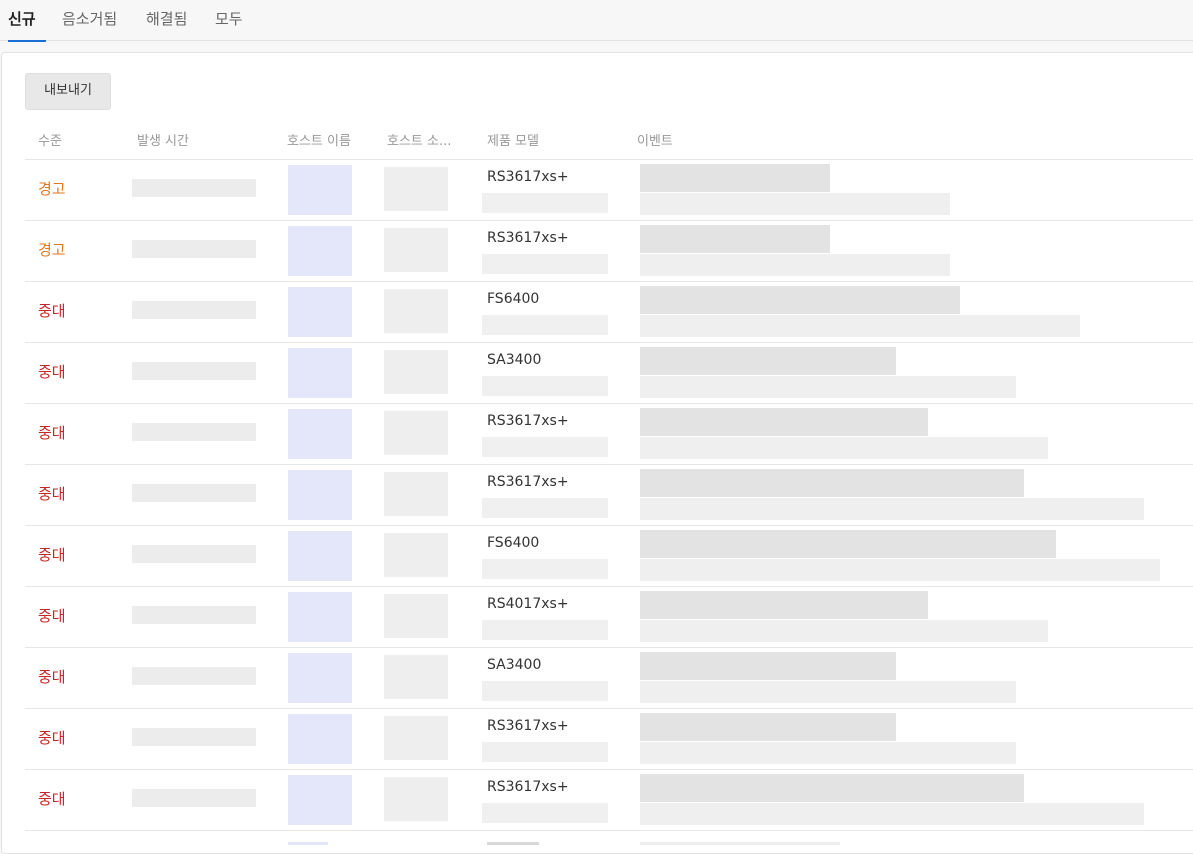 Image resolution: width=1193 pixels, height=854 pixels. Describe the element at coordinates (514, 360) in the screenshot. I see `product-model: SA3400` at that location.